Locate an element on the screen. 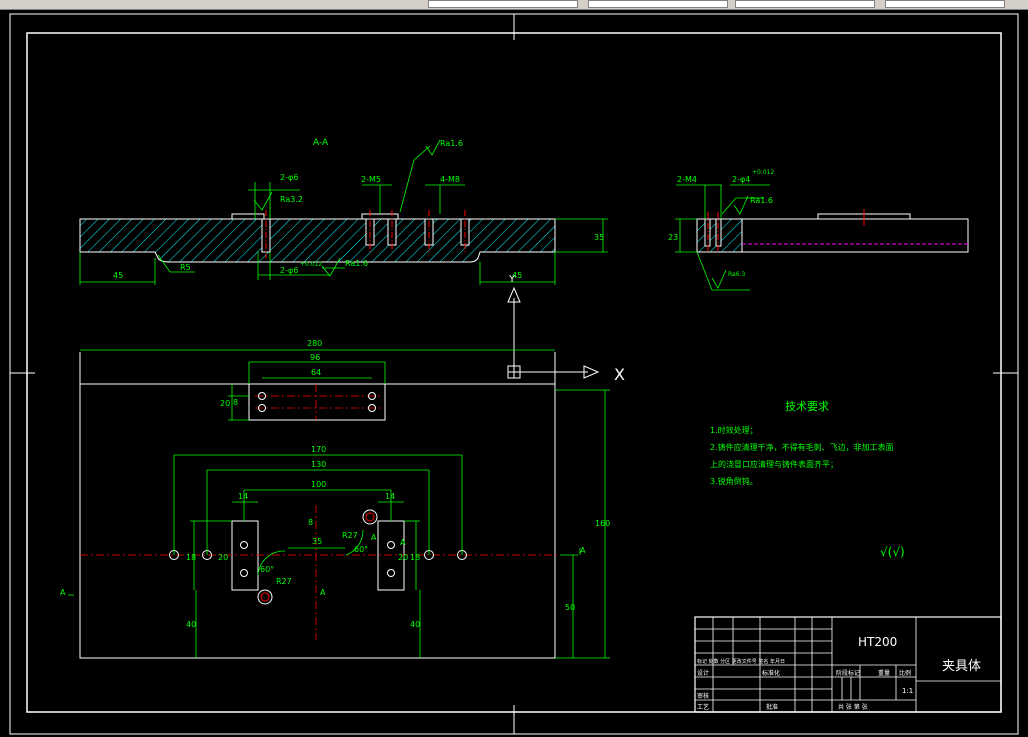 This screenshot has height=737, width=1028. label-2m4: 2-M4 is located at coordinates (687, 179).